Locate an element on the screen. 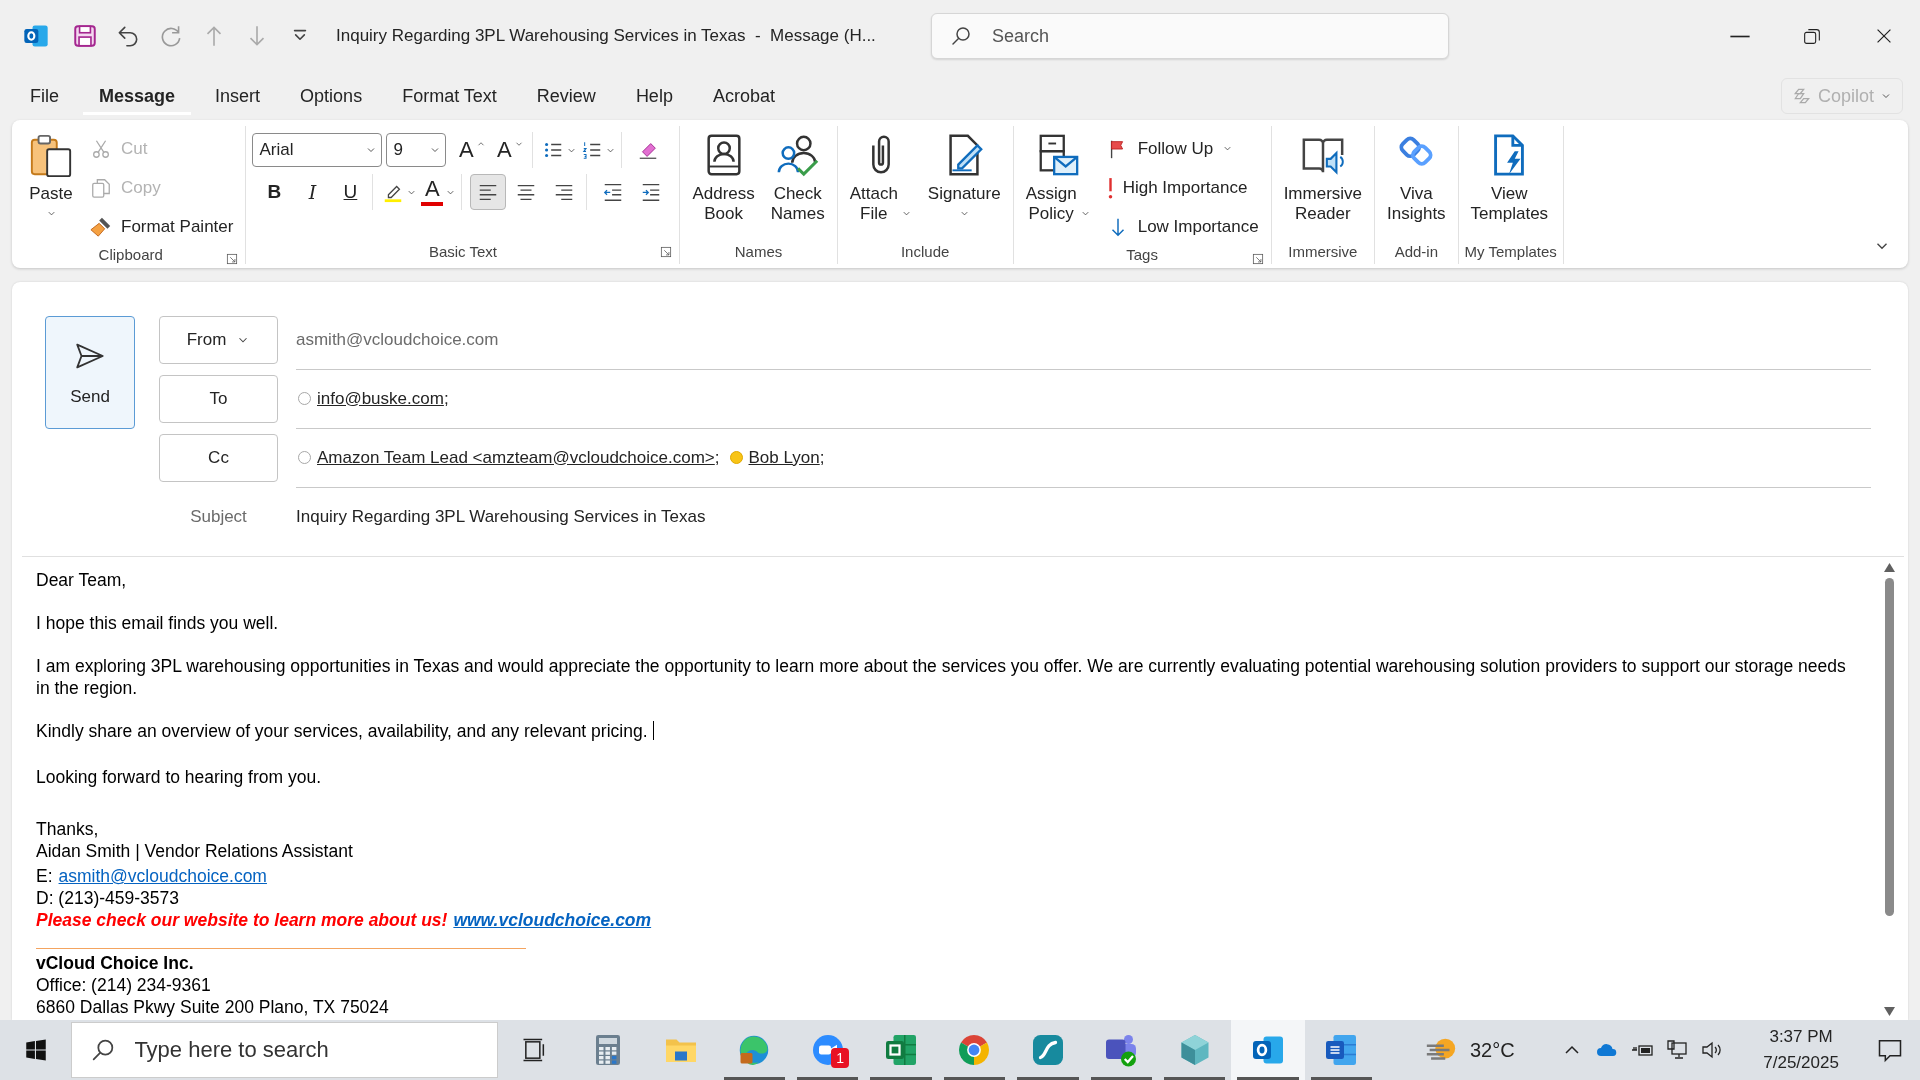  ribbon-button: Viva Insights is located at coordinates (1416, 178).